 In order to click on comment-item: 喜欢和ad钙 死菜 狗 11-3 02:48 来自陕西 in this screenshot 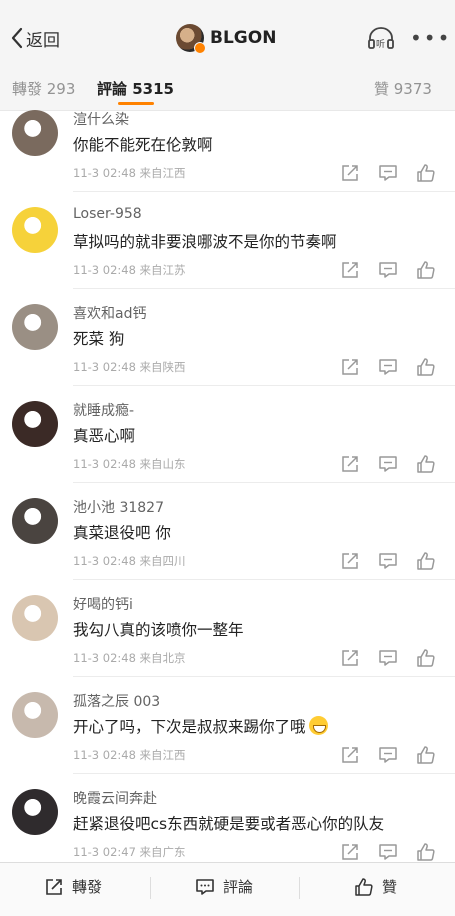, I will do `click(227, 350)`.